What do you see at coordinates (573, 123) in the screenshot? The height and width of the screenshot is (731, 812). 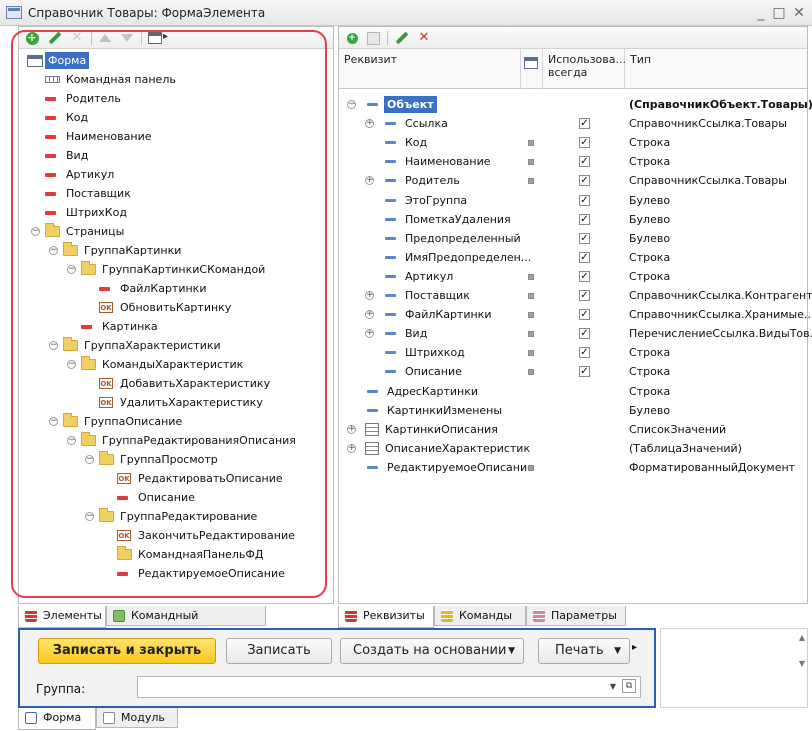 I see `requisite-row: + Ссылка ✓ СправочникСсылка.Товары` at bounding box center [573, 123].